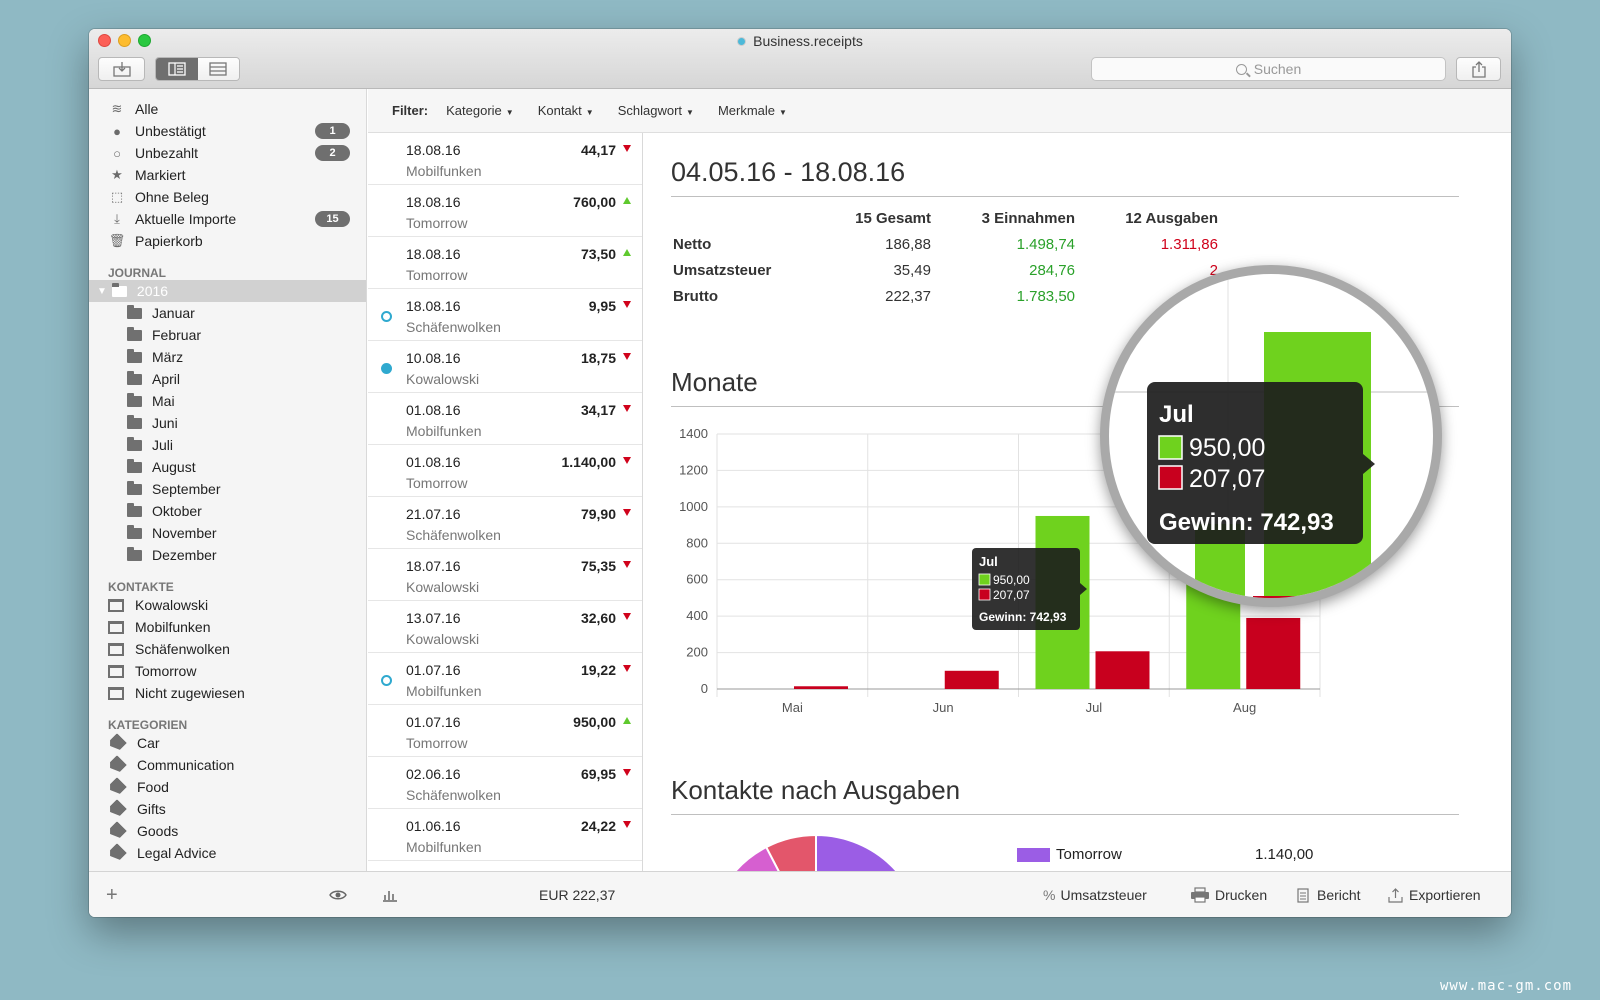 The image size is (1600, 1000). Describe the element at coordinates (656, 110) in the screenshot. I see `filter-dropdown-schlagwort: Schlagwort ▼` at that location.